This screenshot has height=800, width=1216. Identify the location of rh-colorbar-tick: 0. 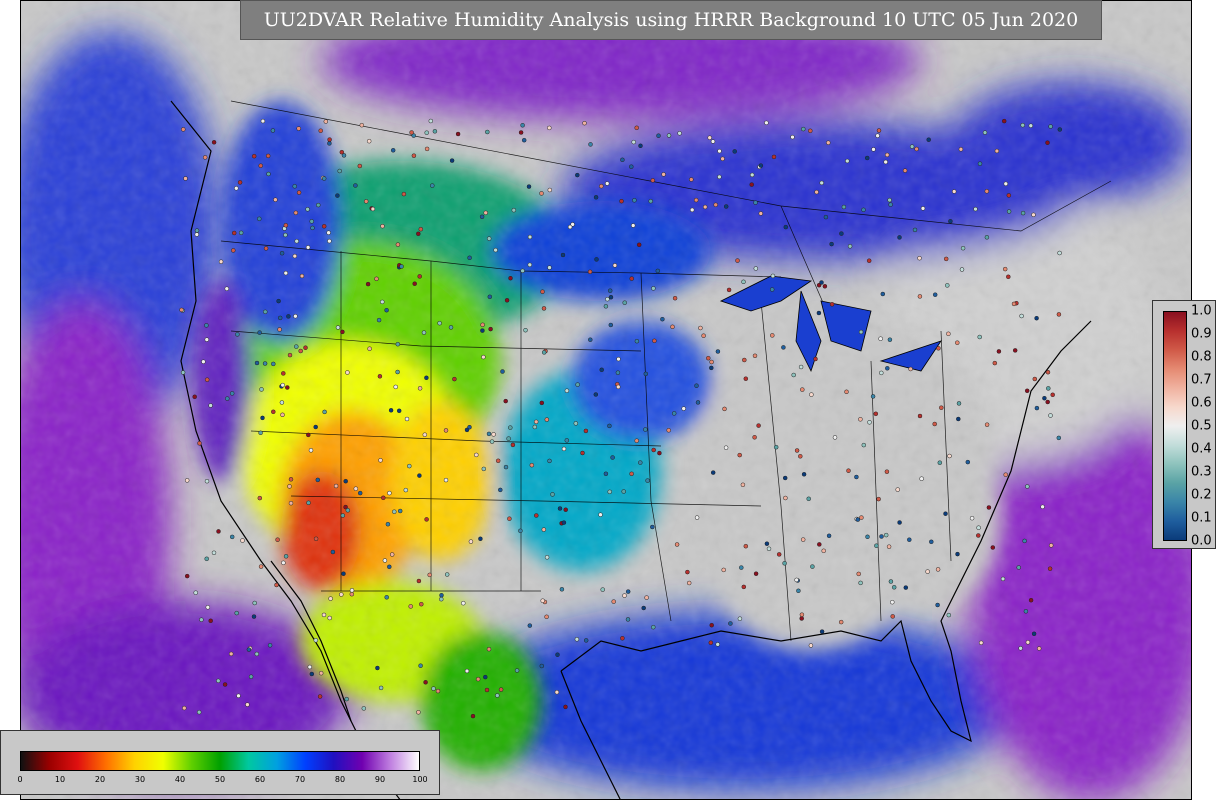
(20, 779).